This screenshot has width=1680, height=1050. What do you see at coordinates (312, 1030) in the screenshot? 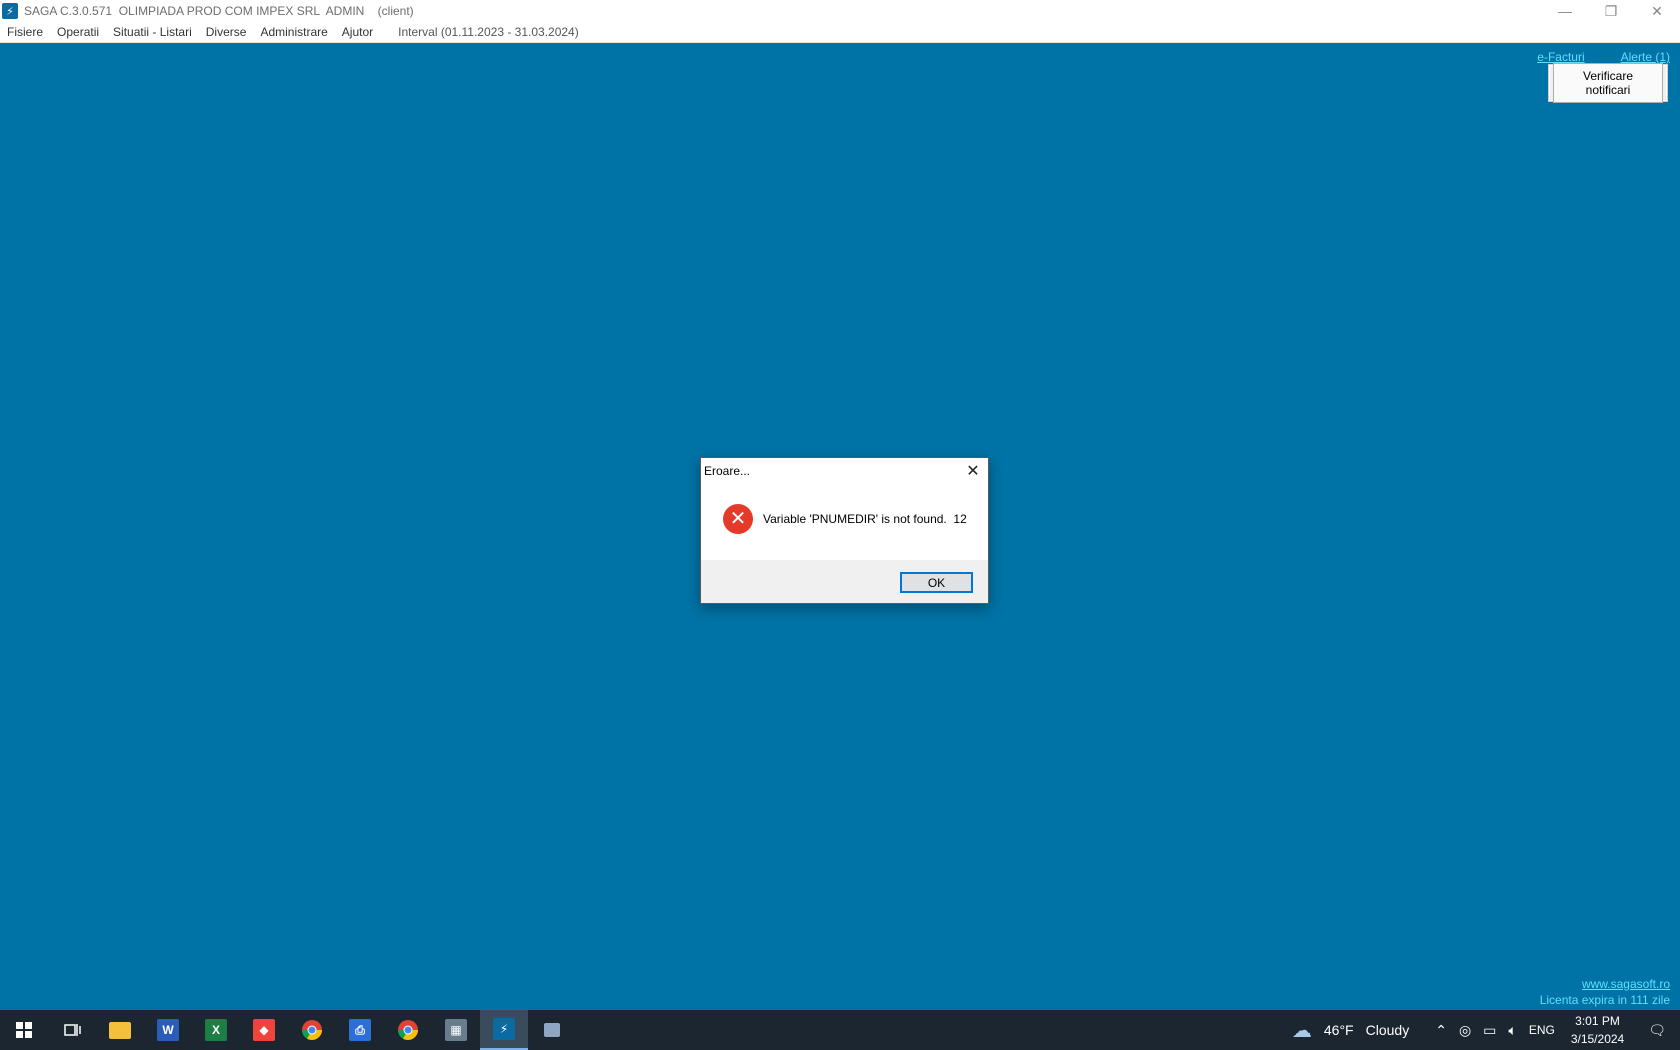
I see `chrome-icon` at bounding box center [312, 1030].